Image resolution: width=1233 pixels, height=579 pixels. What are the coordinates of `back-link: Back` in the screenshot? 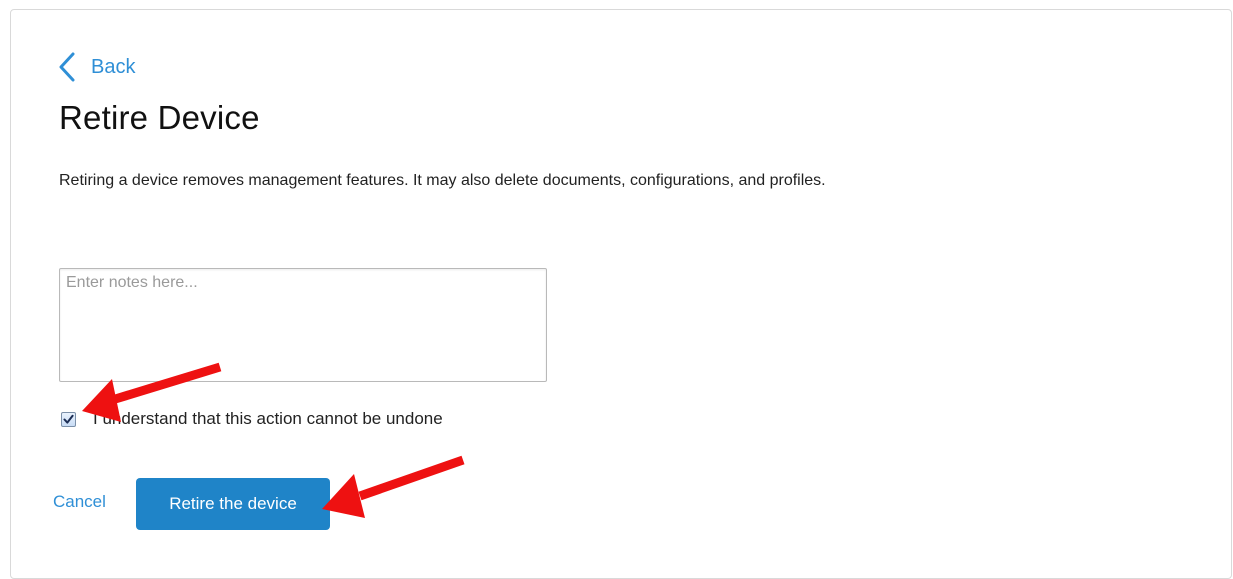 It's located at (96, 67).